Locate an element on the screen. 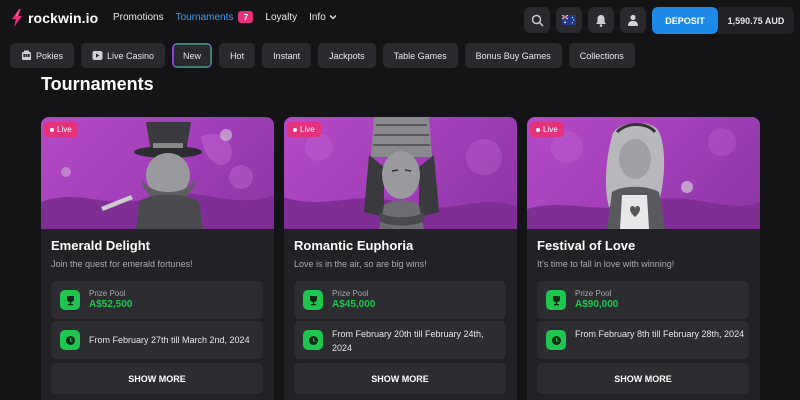 Image resolution: width=800 pixels, height=400 pixels. tournament-subtitle: It's time to fall in love with winning! is located at coordinates (606, 264).